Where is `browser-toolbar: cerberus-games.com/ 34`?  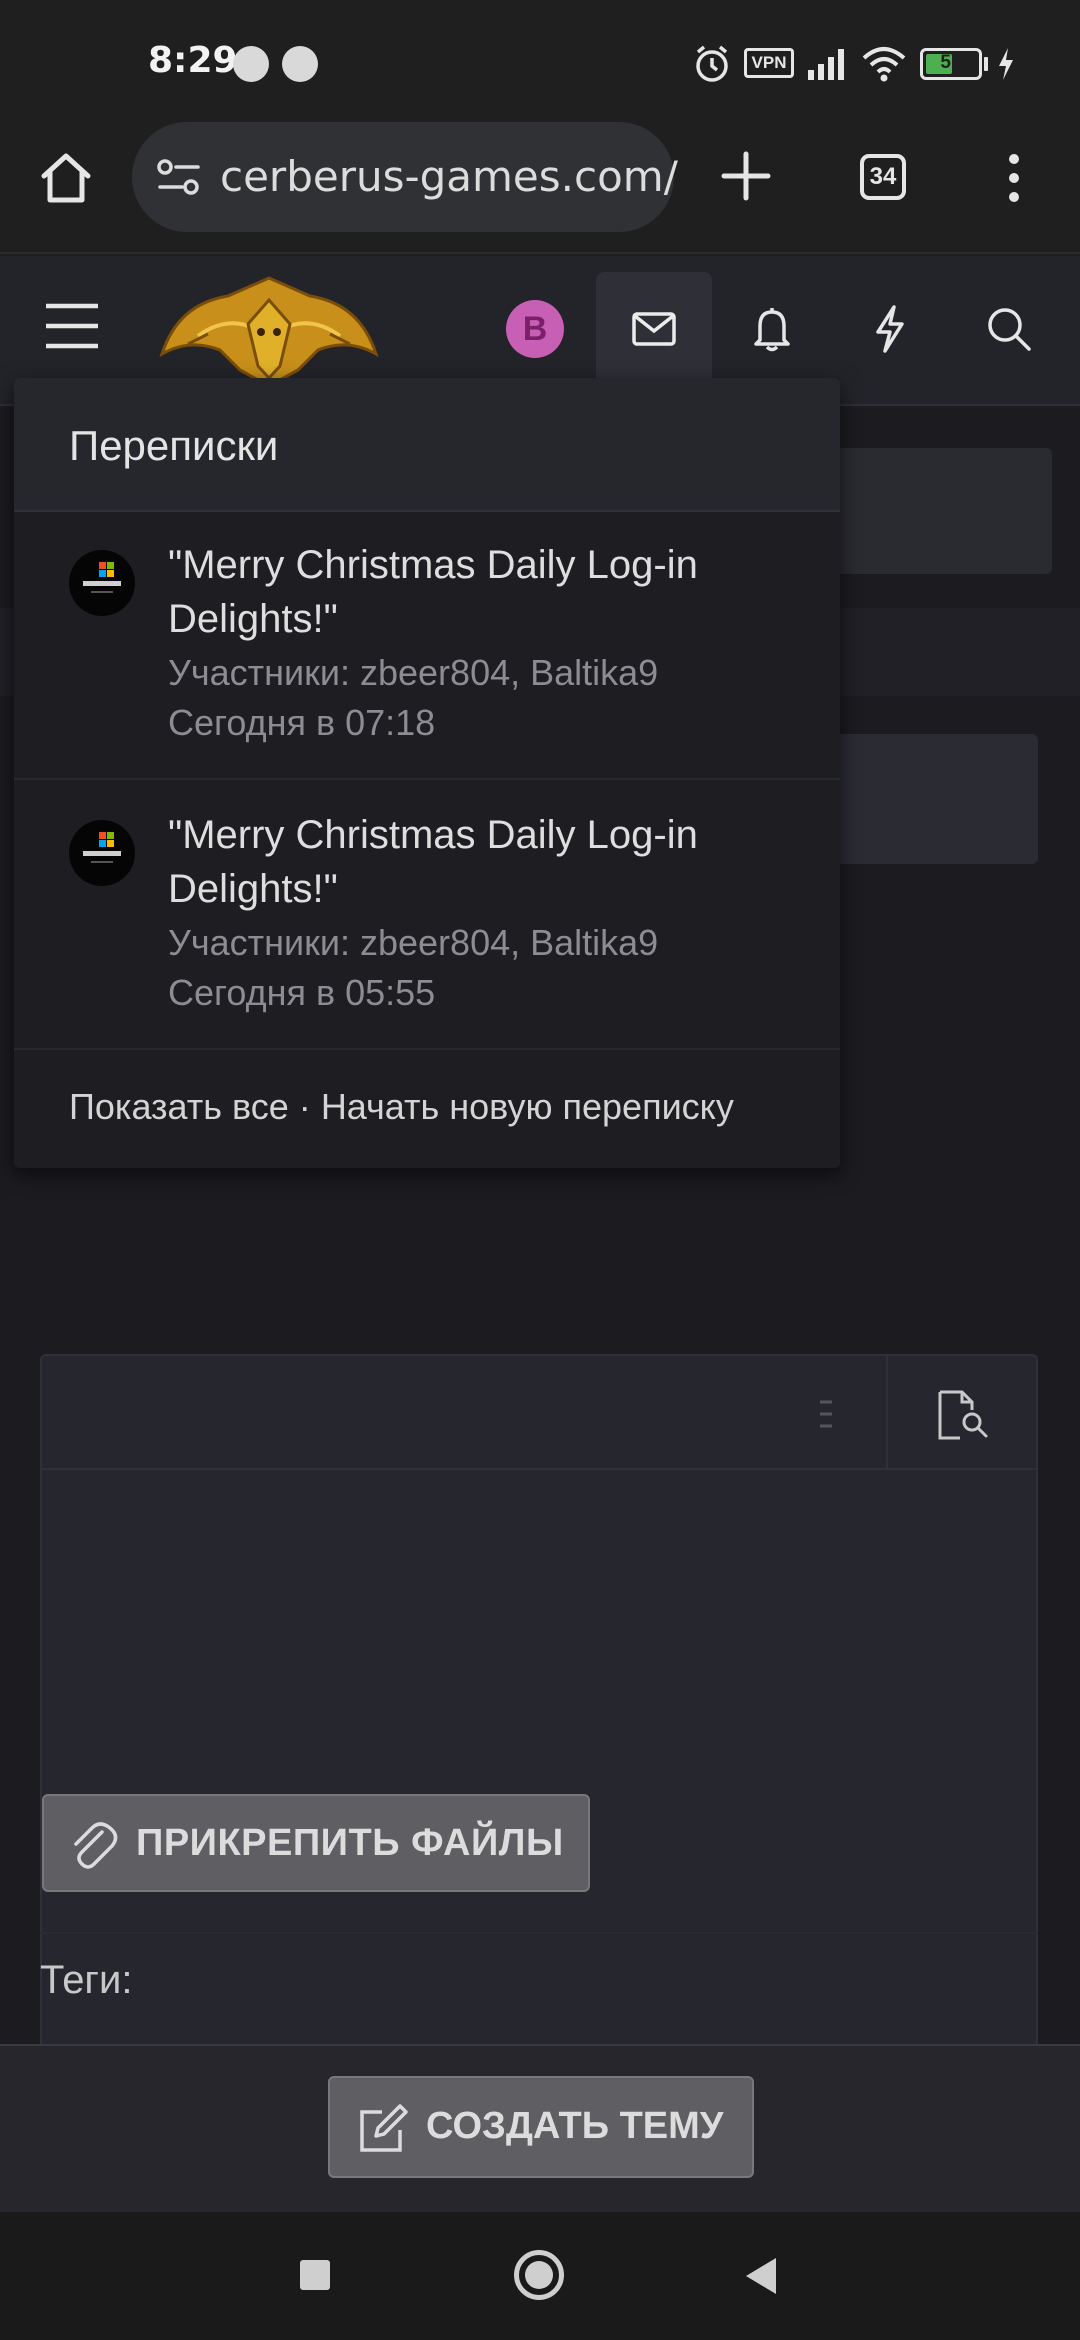
browser-toolbar: cerberus-games.com/ 34 is located at coordinates (540, 187).